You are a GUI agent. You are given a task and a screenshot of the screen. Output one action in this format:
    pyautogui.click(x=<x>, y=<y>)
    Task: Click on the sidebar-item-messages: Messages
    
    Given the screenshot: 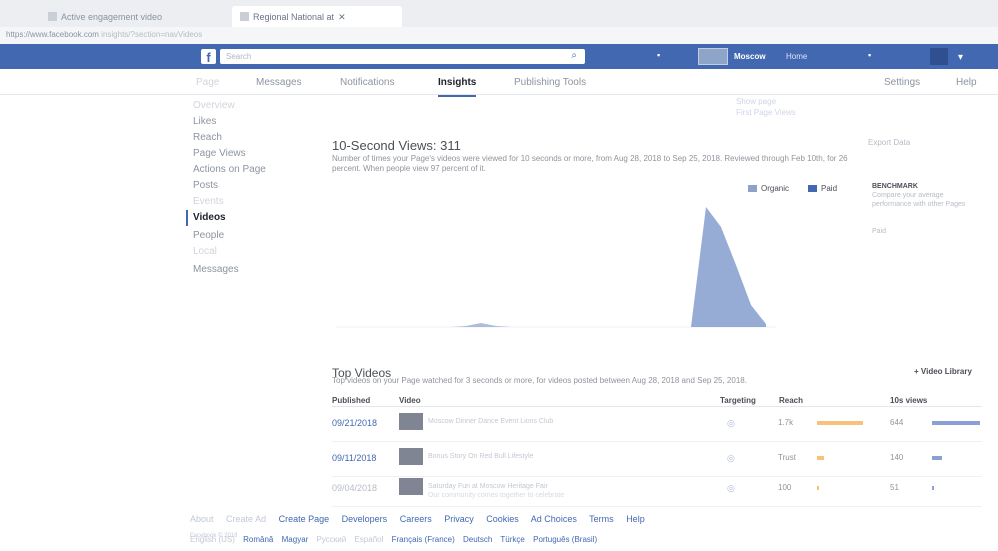 What is the action you would take?
    pyautogui.click(x=216, y=269)
    